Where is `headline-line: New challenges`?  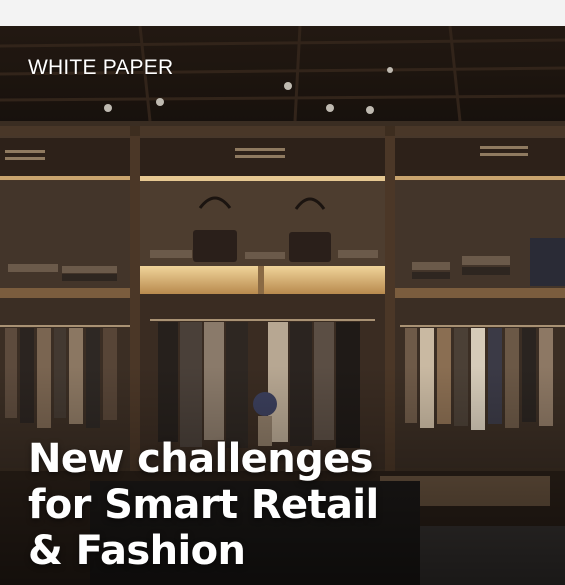 headline-line: New challenges is located at coordinates (200, 459).